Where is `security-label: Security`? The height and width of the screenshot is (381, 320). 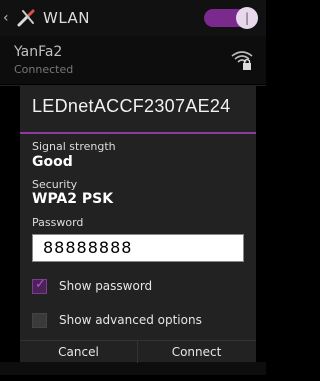
security-label: Security is located at coordinates (55, 184).